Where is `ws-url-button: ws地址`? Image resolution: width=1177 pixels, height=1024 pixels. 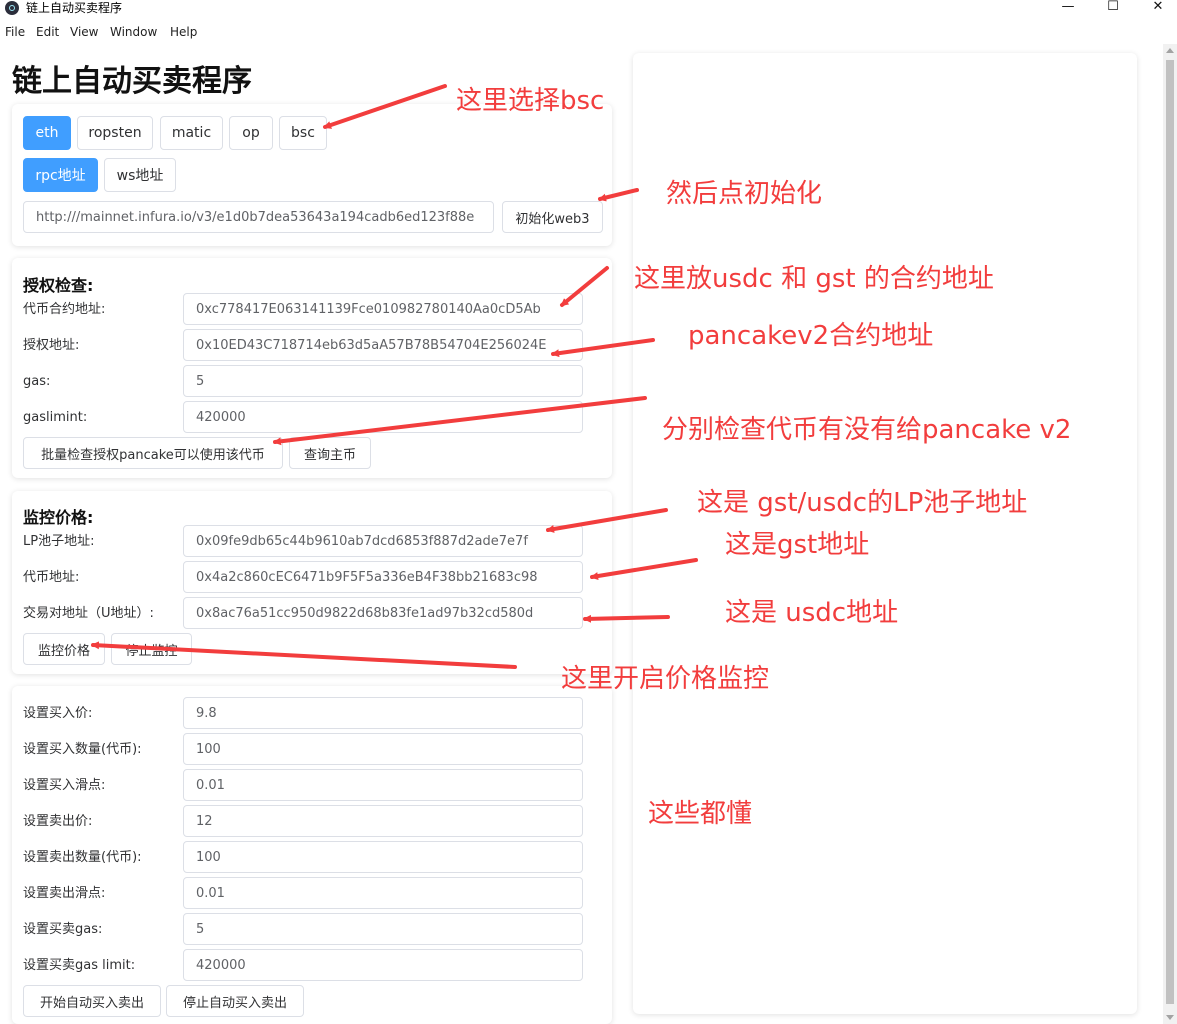 ws-url-button: ws地址 is located at coordinates (140, 175).